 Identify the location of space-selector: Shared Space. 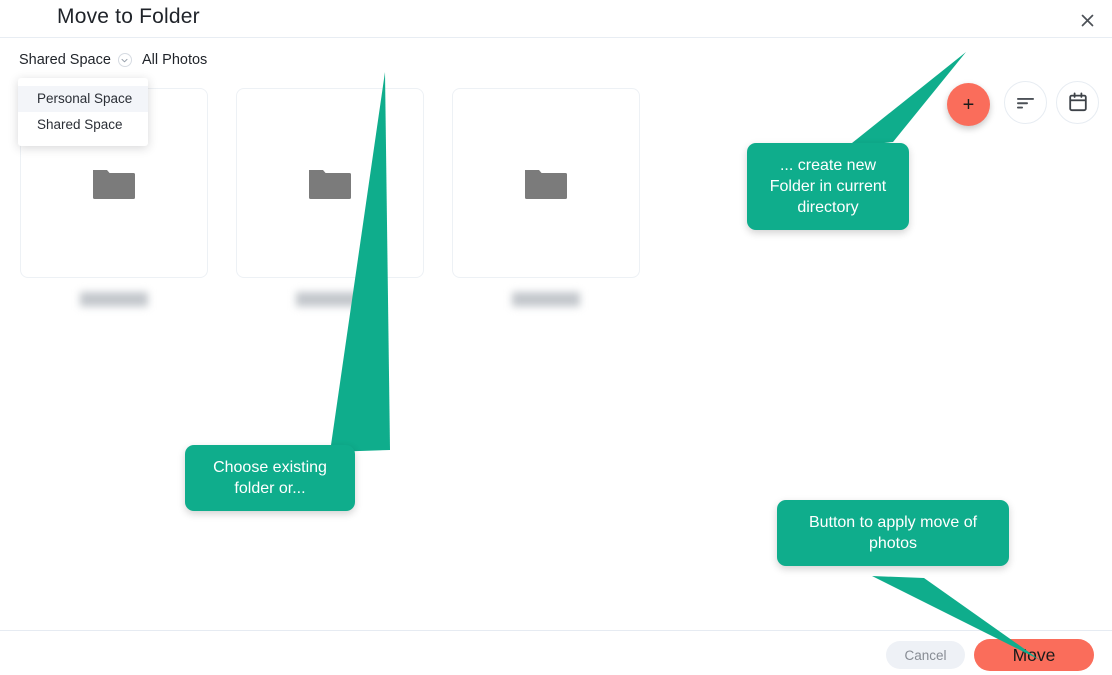
(75, 60).